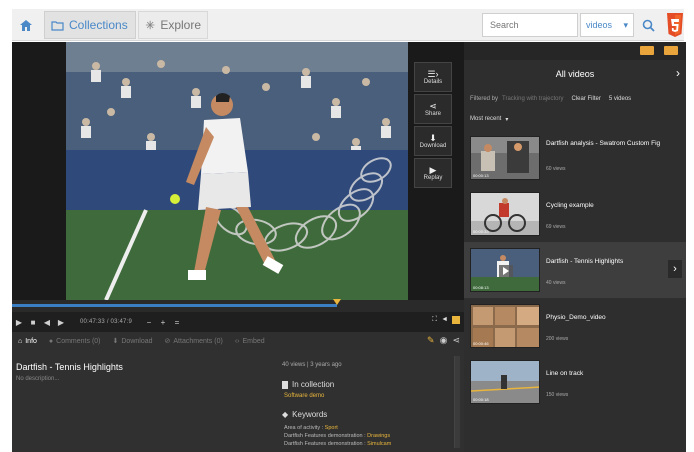  I want to click on share-button: ⋖ Share, so click(433, 109).